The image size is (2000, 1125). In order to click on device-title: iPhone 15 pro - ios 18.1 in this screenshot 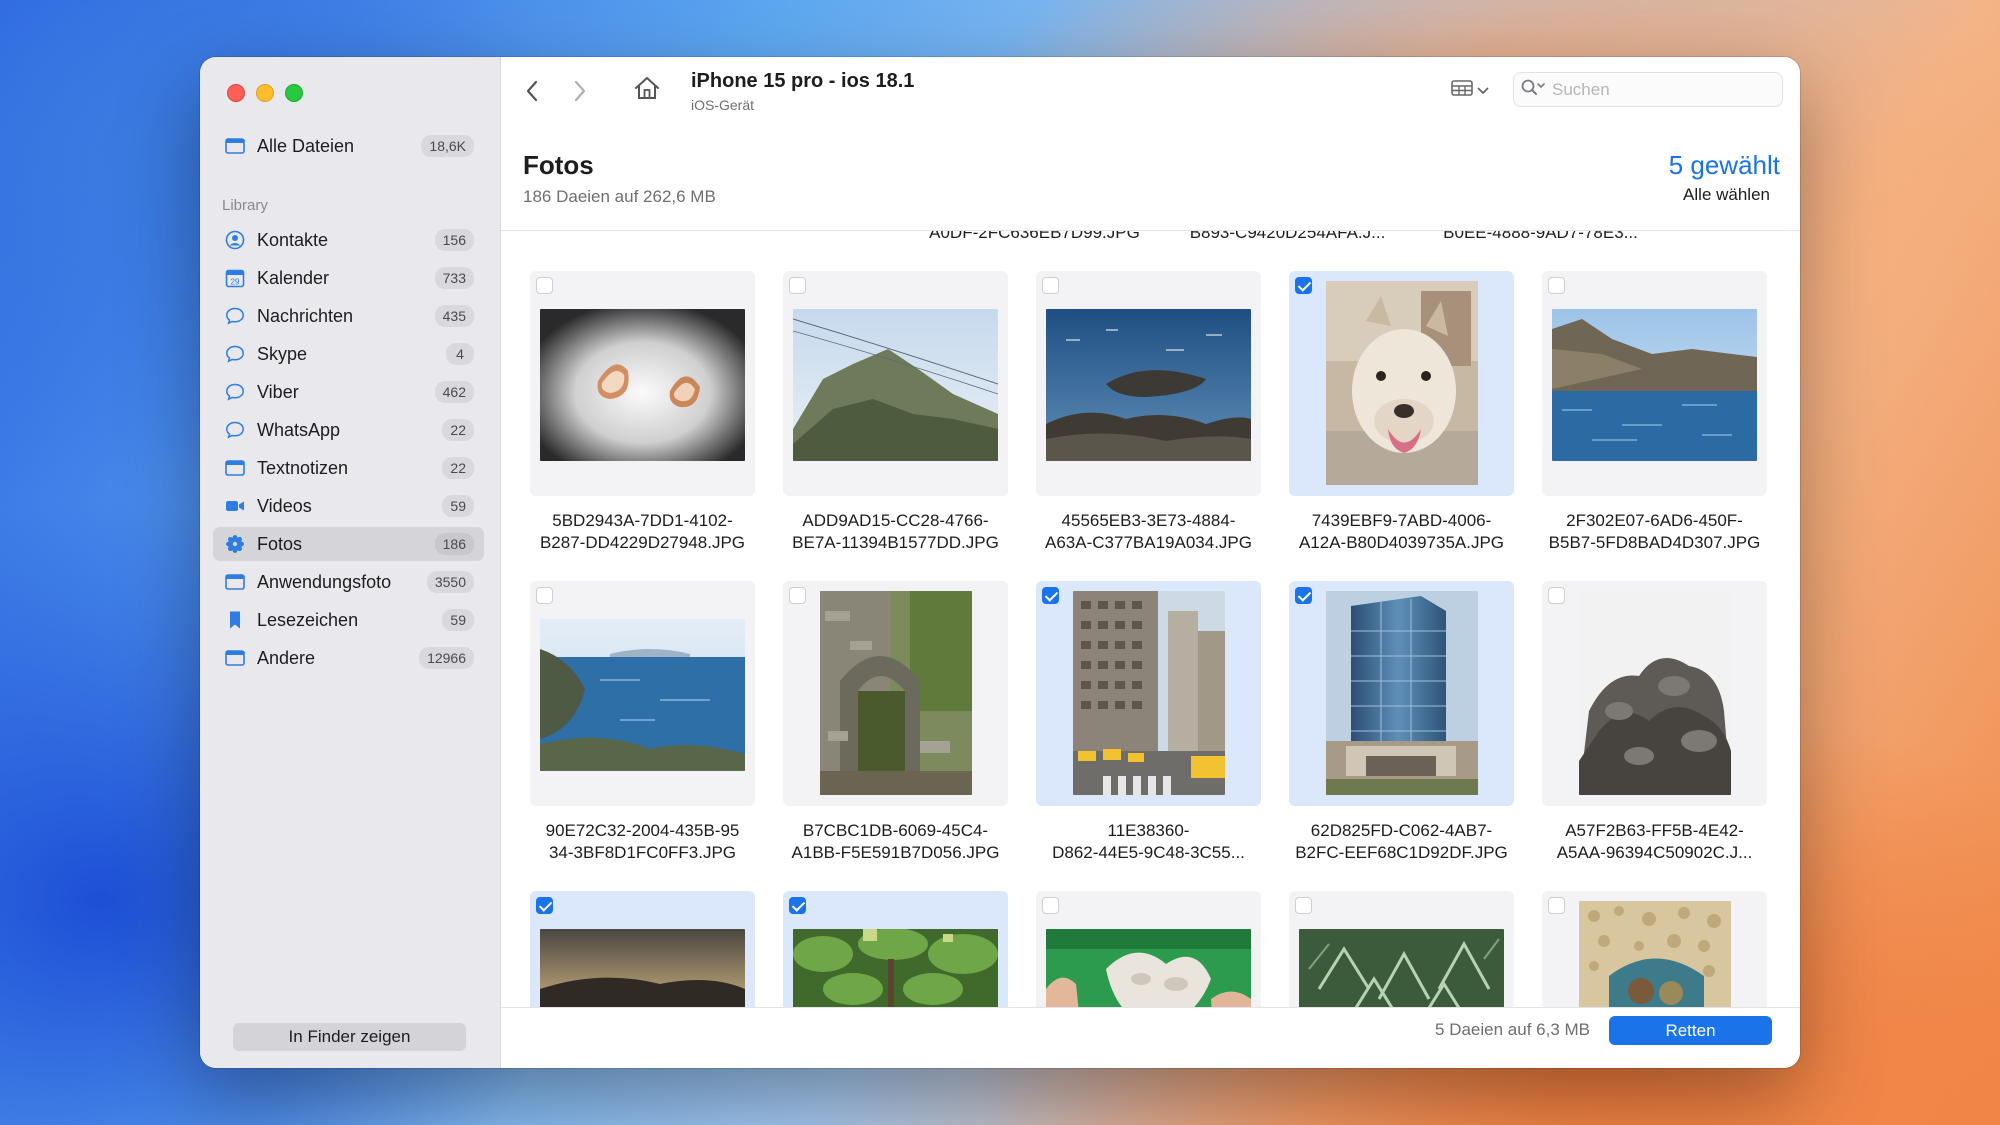, I will do `click(803, 81)`.